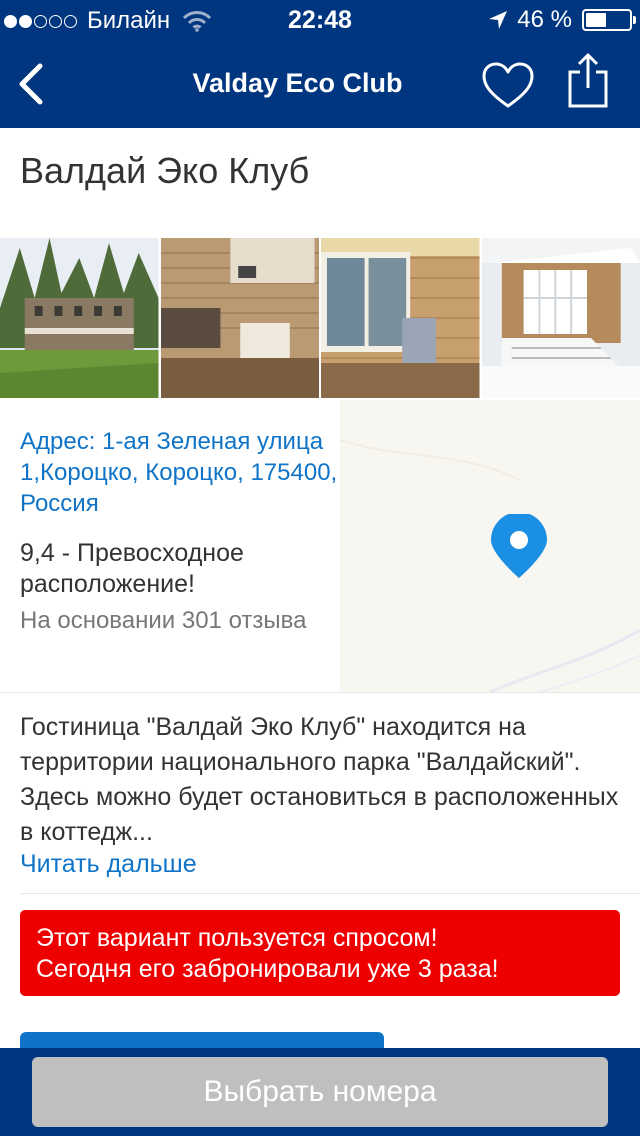  What do you see at coordinates (320, 20) in the screenshot?
I see `status-bar: Билайн 22:48 46 %` at bounding box center [320, 20].